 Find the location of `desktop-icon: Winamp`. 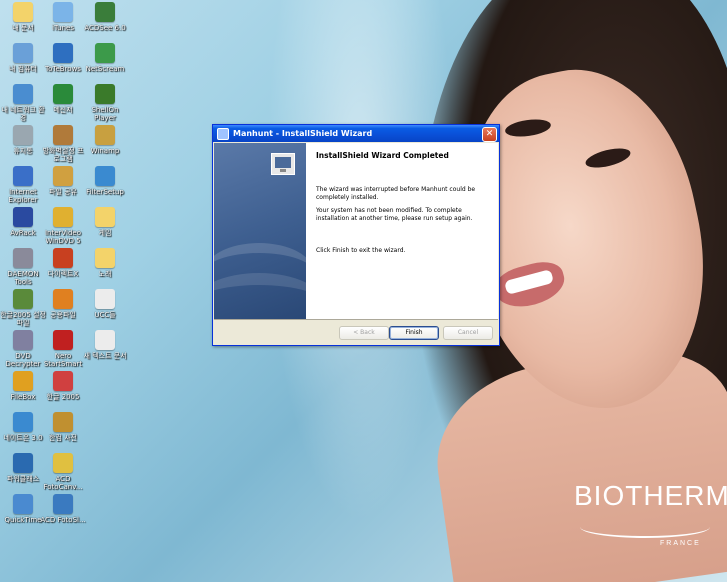

desktop-icon: Winamp is located at coordinates (105, 140).